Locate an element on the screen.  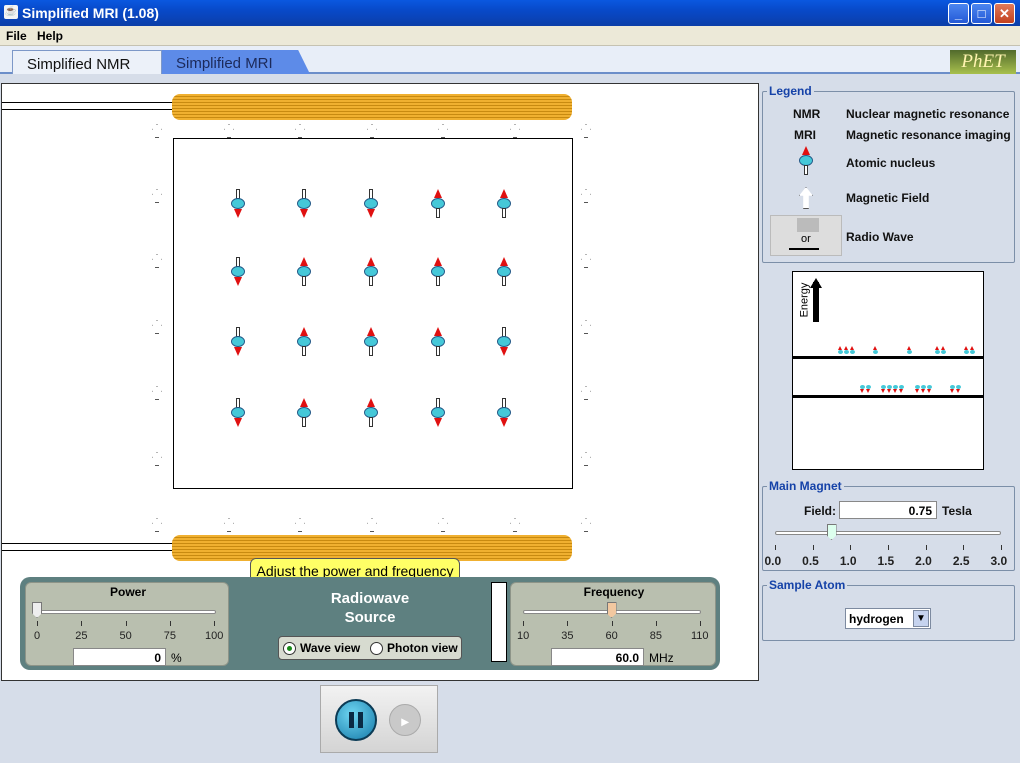
tick-label: 50 is located at coordinates (125, 636).